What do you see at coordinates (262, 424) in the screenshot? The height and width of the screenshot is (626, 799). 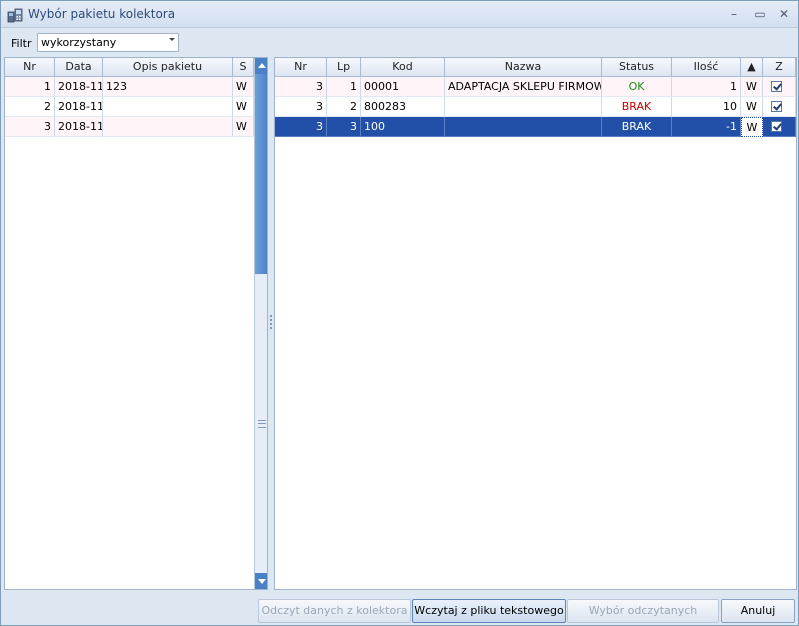 I see `scroll-grip-icon` at bounding box center [262, 424].